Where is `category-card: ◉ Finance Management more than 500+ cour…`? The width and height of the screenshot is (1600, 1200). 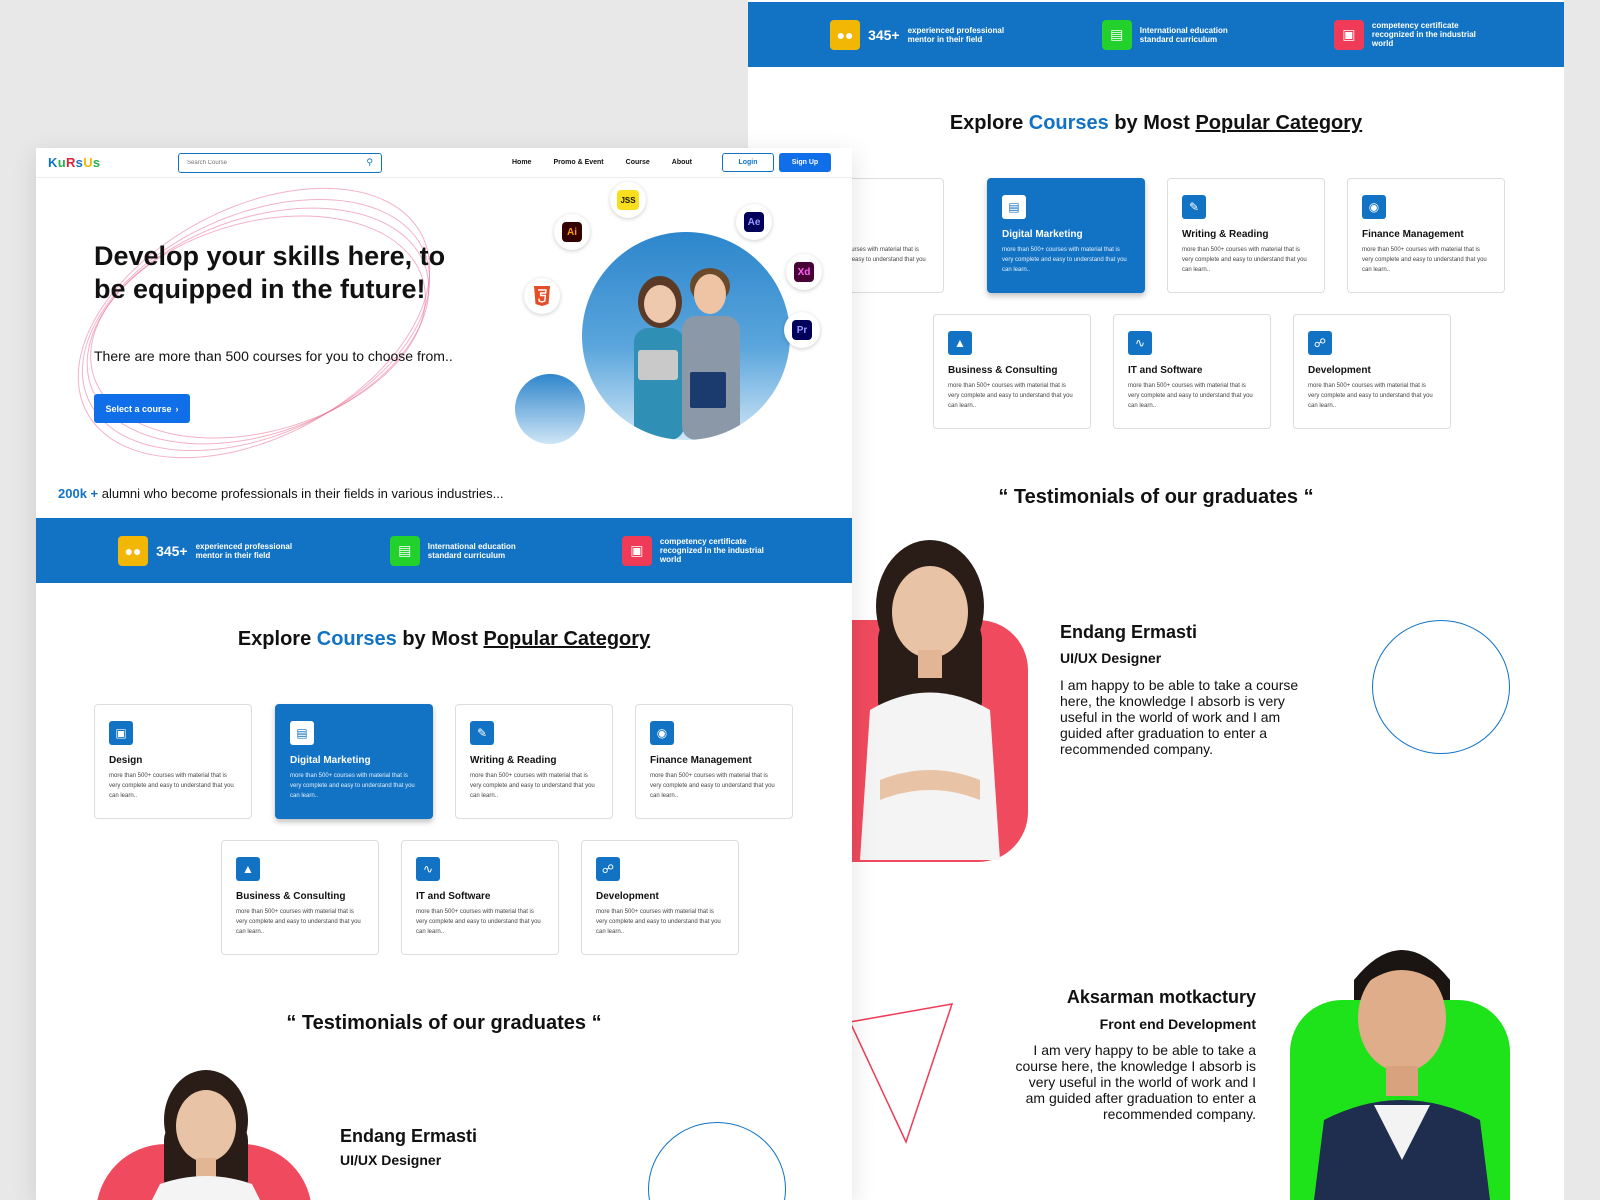
category-card: ◉ Finance Management more than 500+ cour… is located at coordinates (1426, 235).